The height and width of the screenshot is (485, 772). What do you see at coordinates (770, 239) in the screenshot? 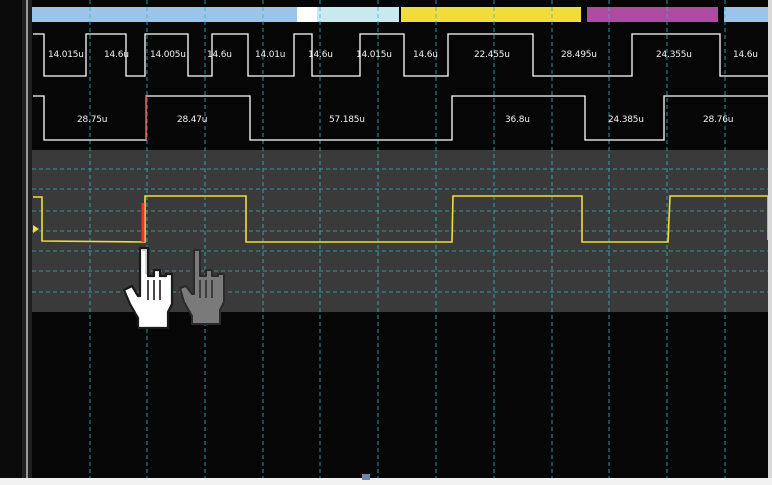
I see `right-scrollbar` at bounding box center [770, 239].